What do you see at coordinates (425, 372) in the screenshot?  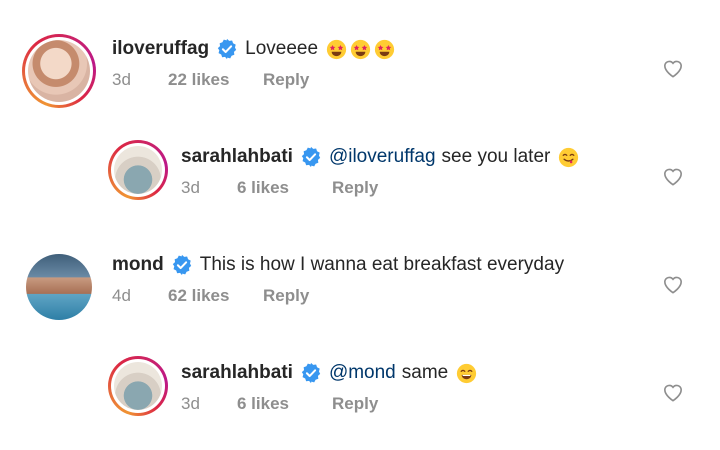 I see `comment-text: same` at bounding box center [425, 372].